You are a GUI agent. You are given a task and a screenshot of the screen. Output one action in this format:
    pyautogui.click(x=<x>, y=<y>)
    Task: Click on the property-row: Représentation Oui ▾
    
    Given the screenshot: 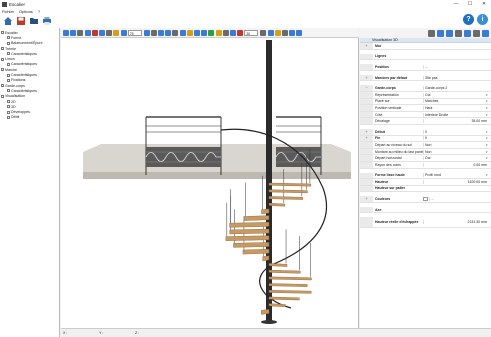 What is the action you would take?
    pyautogui.click(x=425, y=95)
    